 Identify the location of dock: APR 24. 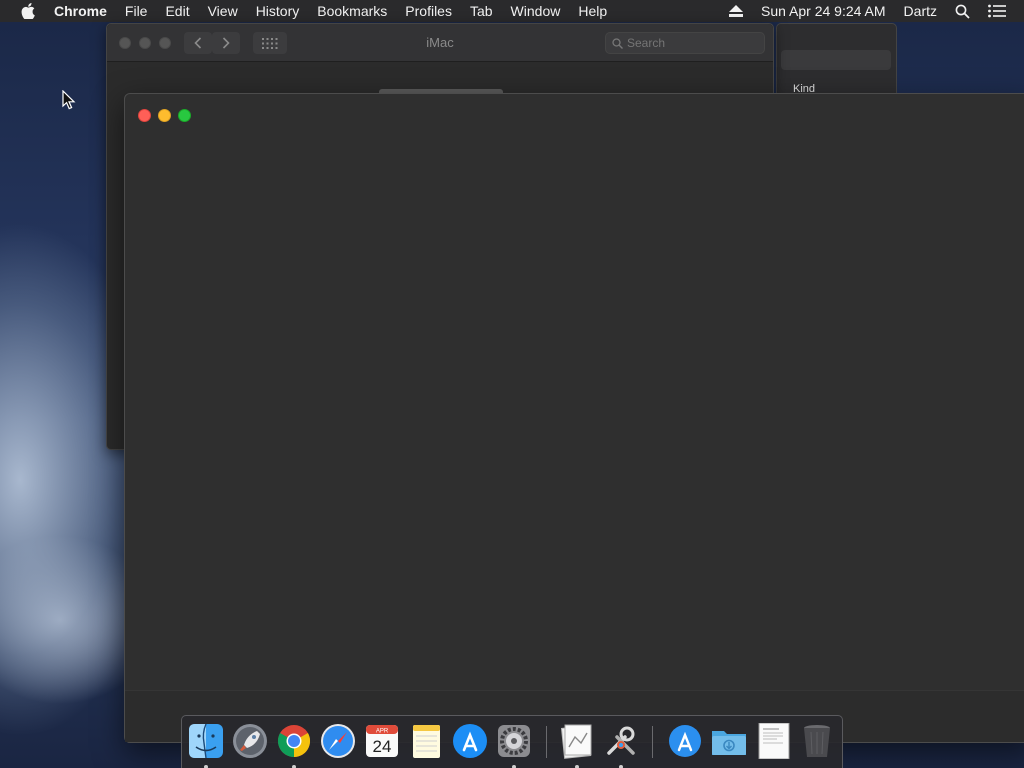
(512, 741).